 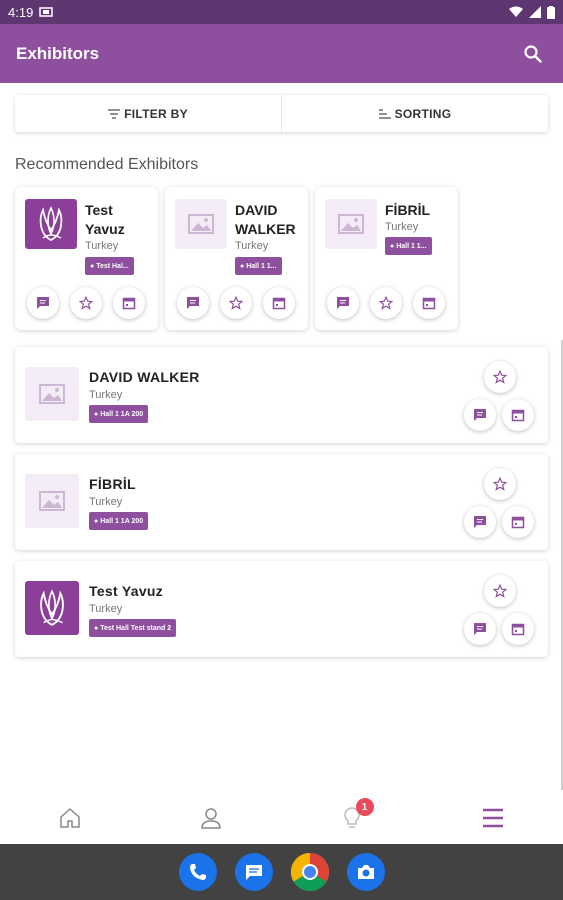 I want to click on notification-icon, so click(x=46, y=12).